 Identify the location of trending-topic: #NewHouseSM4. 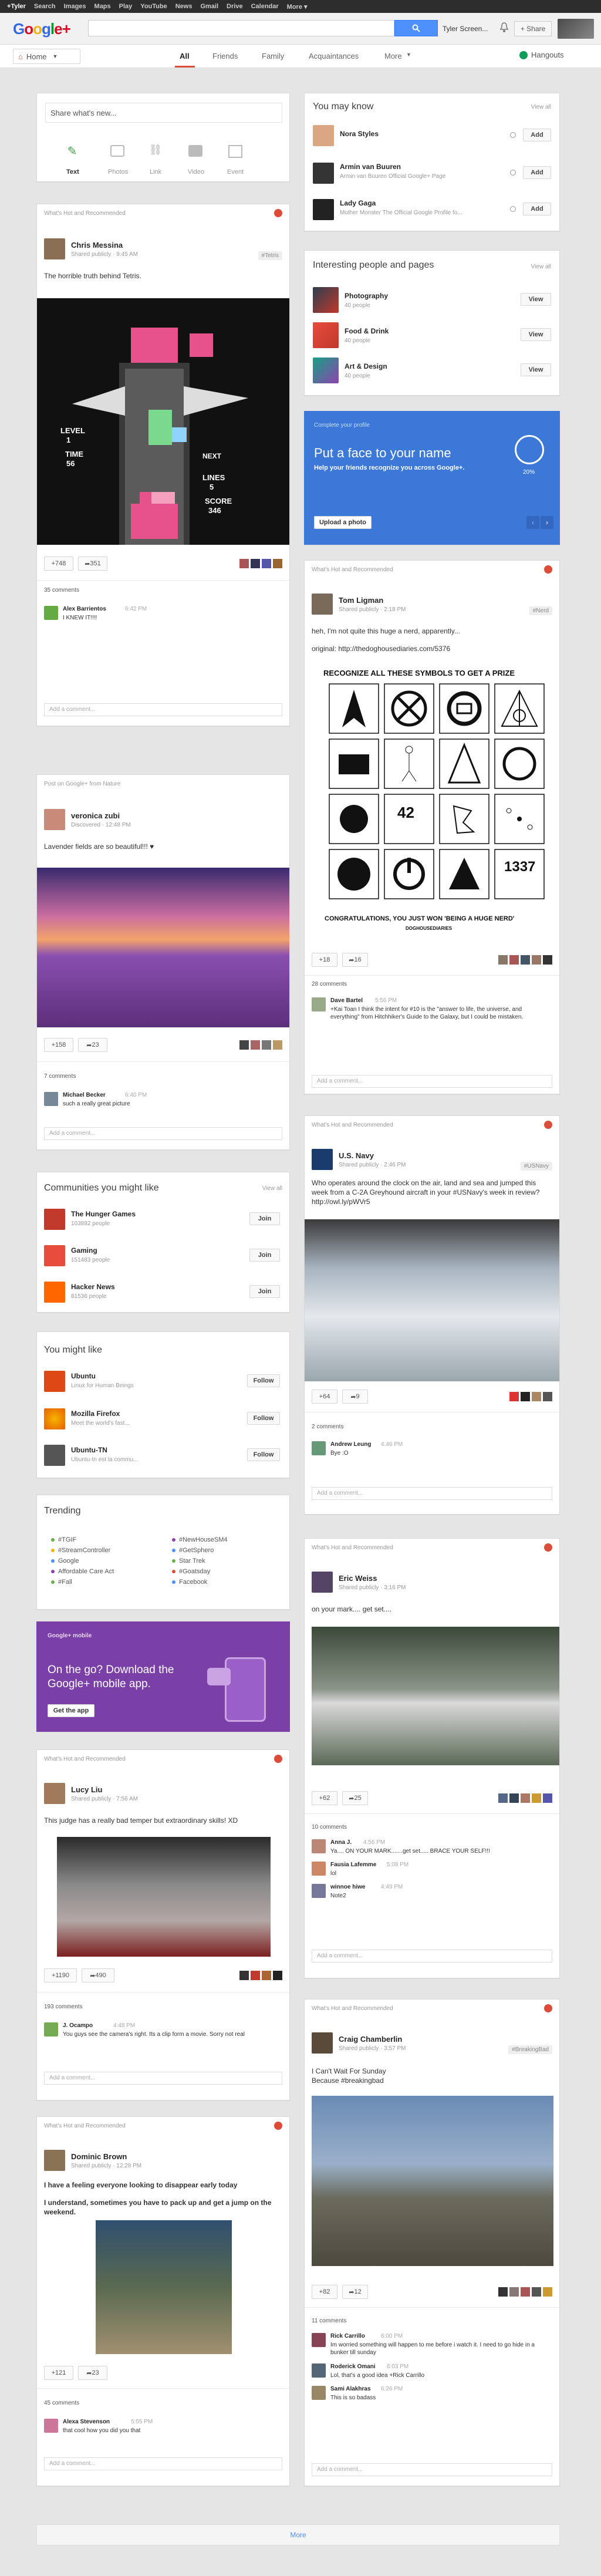
(200, 1539).